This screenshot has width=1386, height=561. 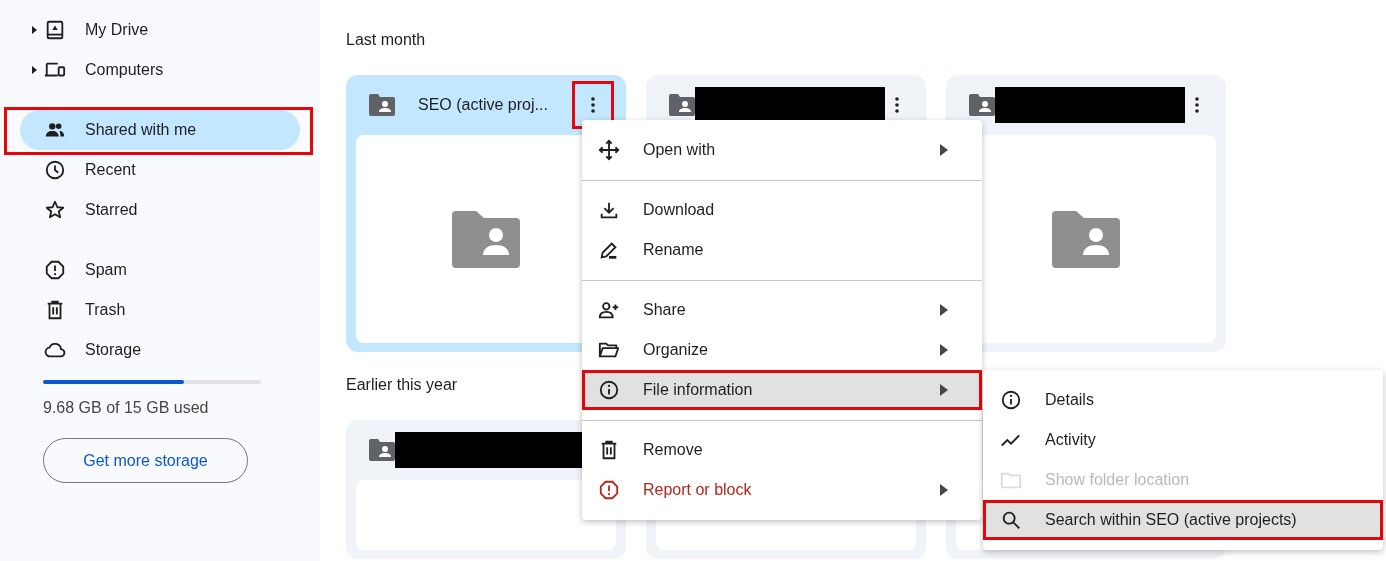 I want to click on sidebar-item: Spam, so click(x=160, y=270).